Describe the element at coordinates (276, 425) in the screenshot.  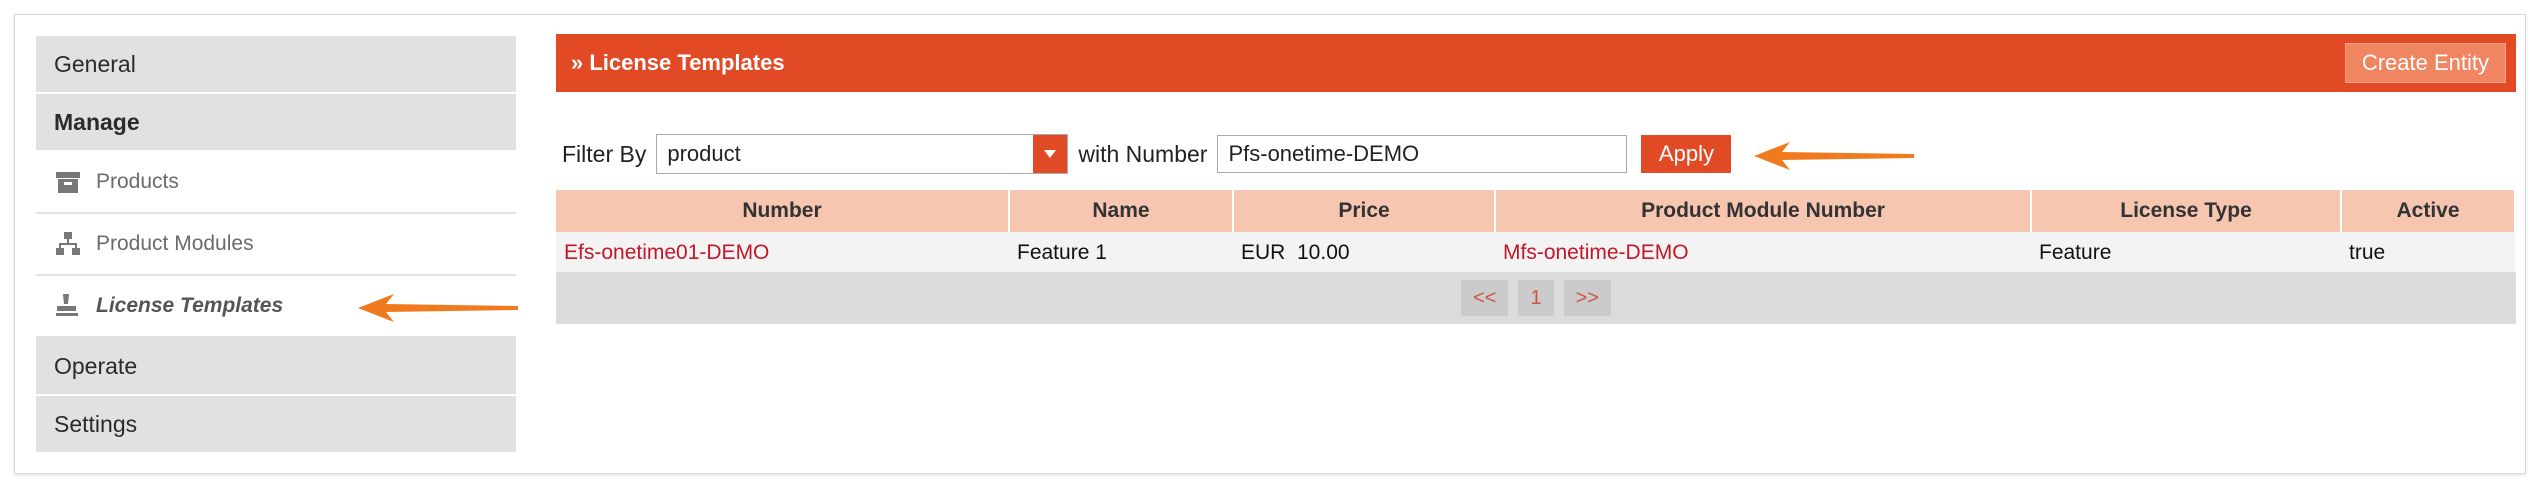
I see `sidebar-section-settings: Settings` at that location.